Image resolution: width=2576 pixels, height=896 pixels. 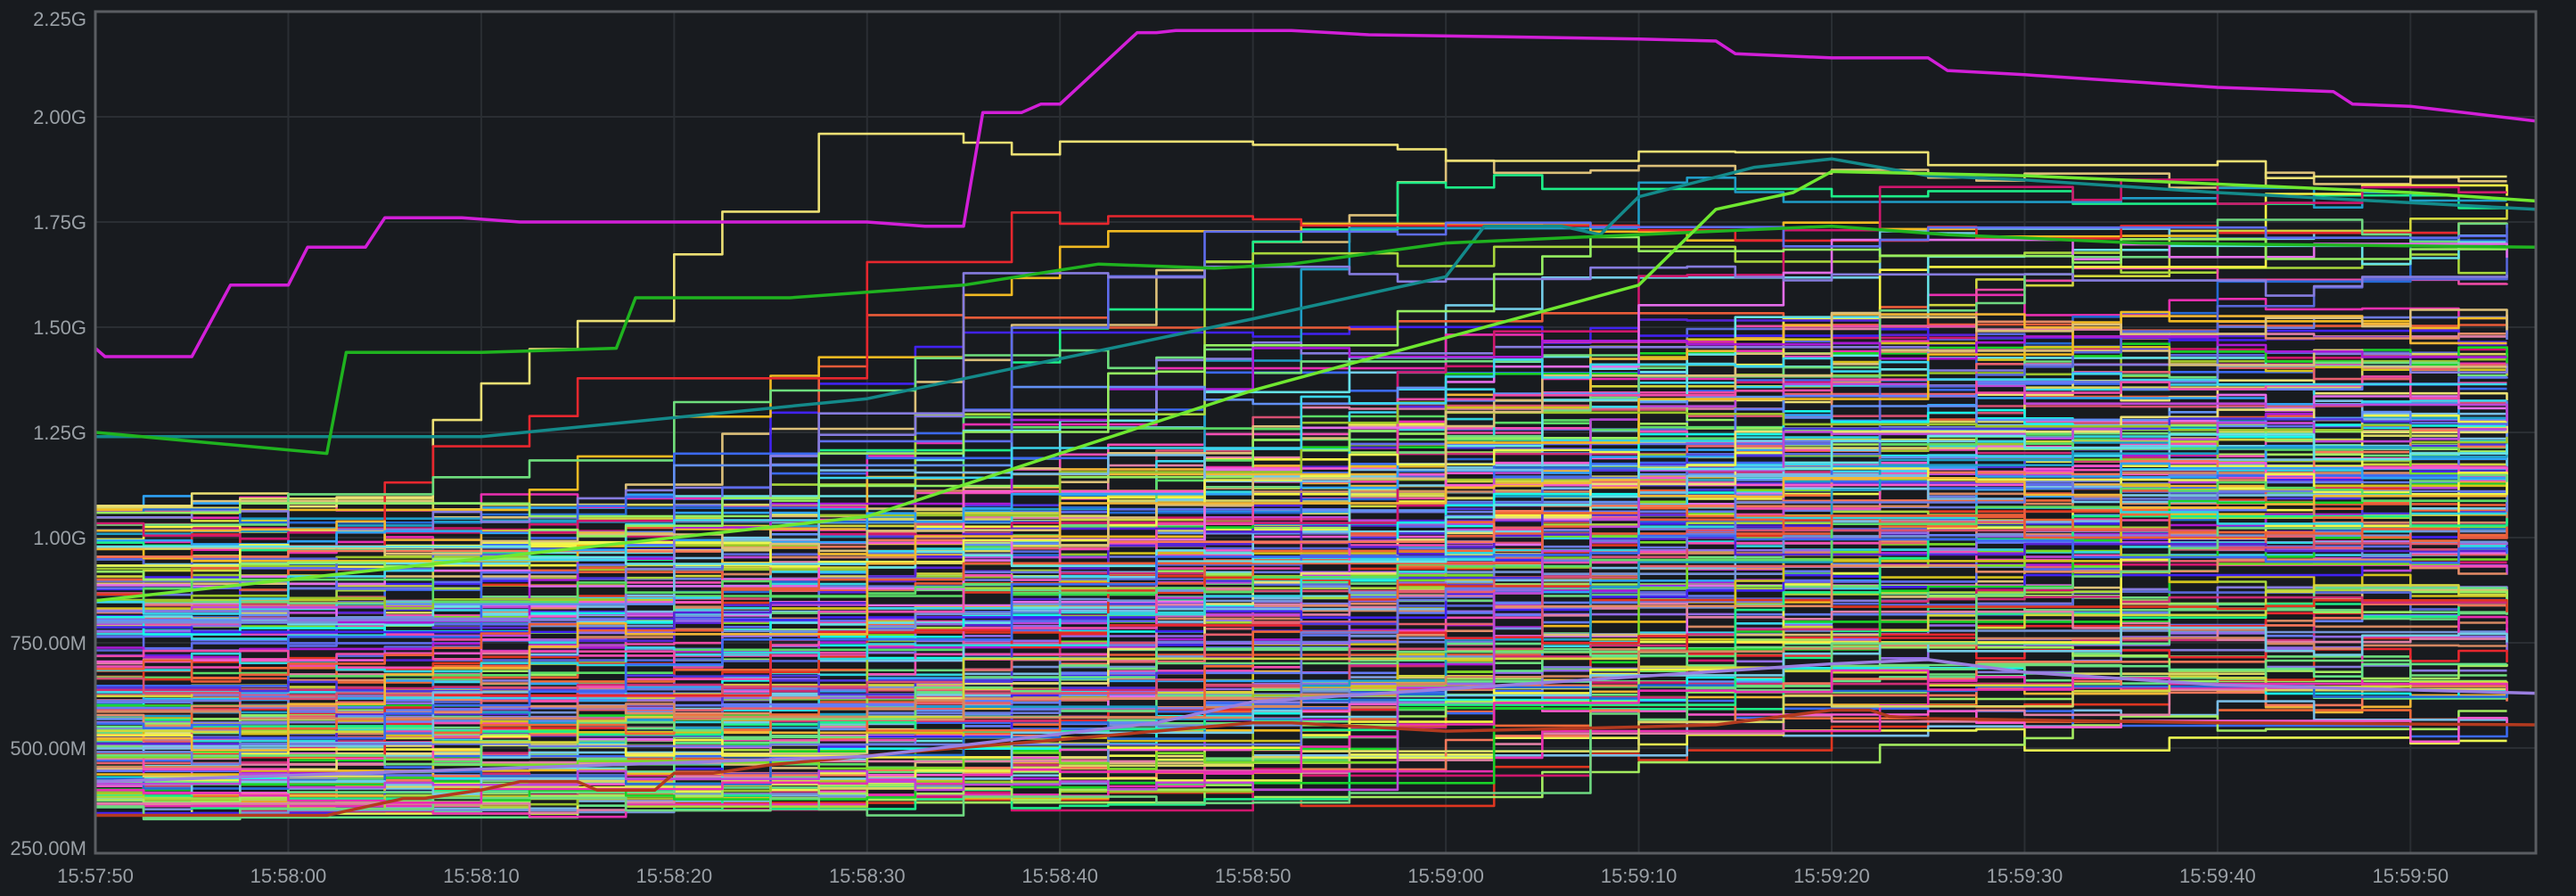 I want to click on x-tick-label: 15:58:00, so click(x=288, y=876).